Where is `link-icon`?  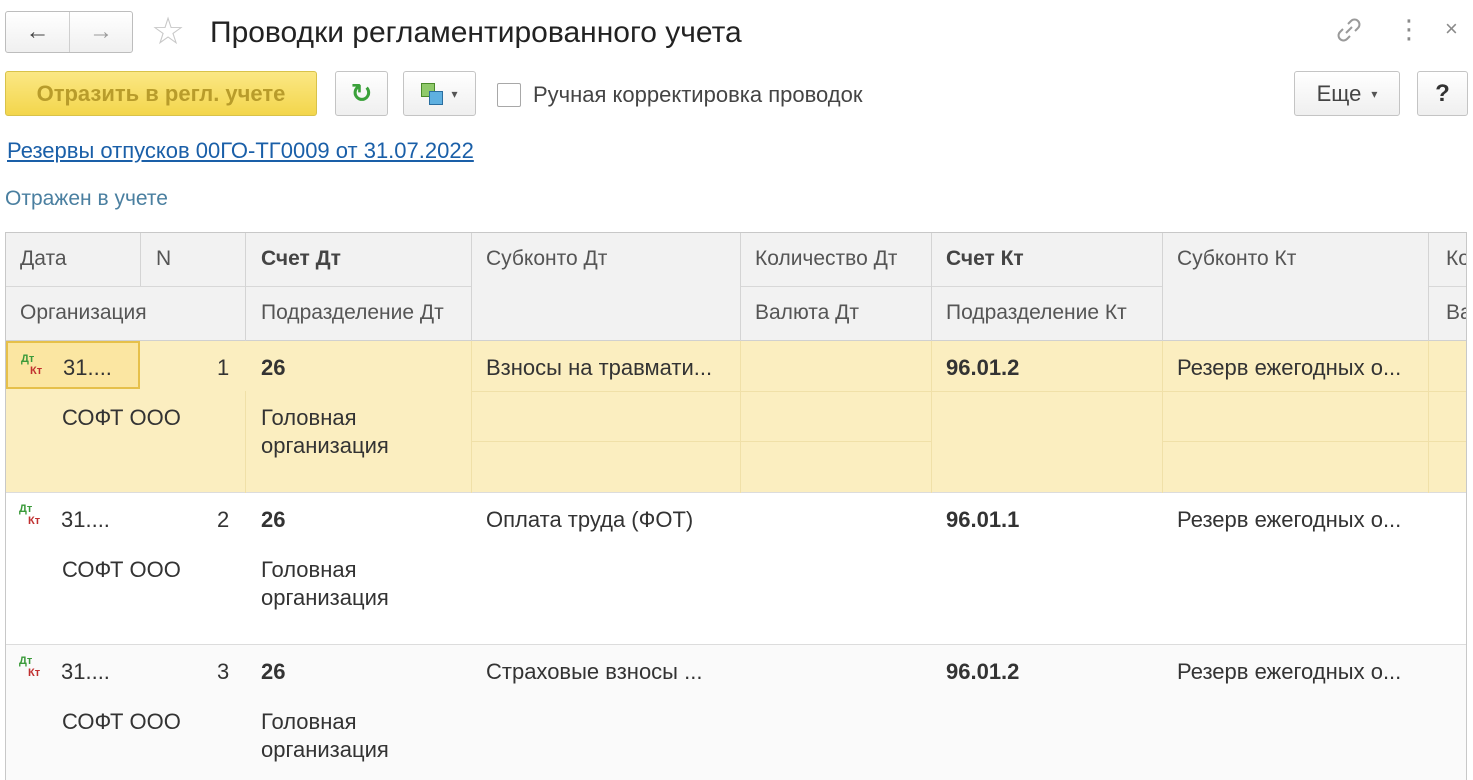 link-icon is located at coordinates (1349, 33).